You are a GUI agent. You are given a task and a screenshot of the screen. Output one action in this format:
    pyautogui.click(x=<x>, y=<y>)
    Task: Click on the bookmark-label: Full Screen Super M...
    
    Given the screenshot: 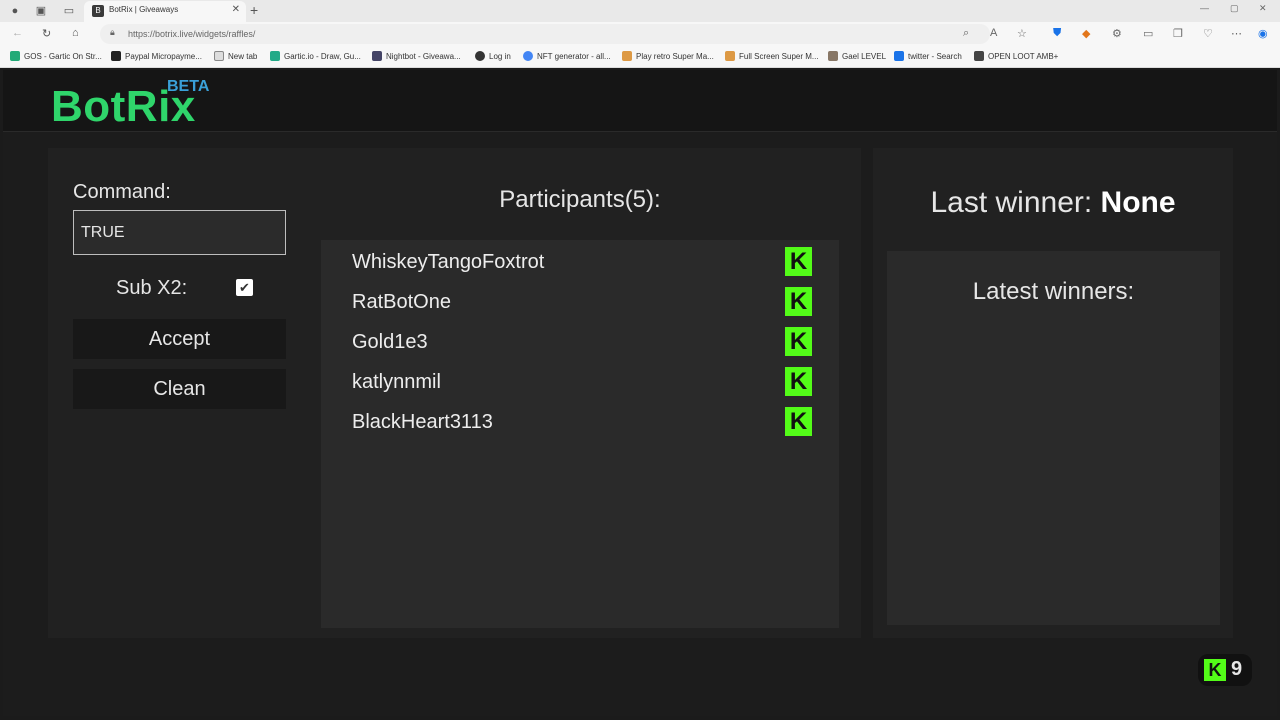 What is the action you would take?
    pyautogui.click(x=779, y=56)
    